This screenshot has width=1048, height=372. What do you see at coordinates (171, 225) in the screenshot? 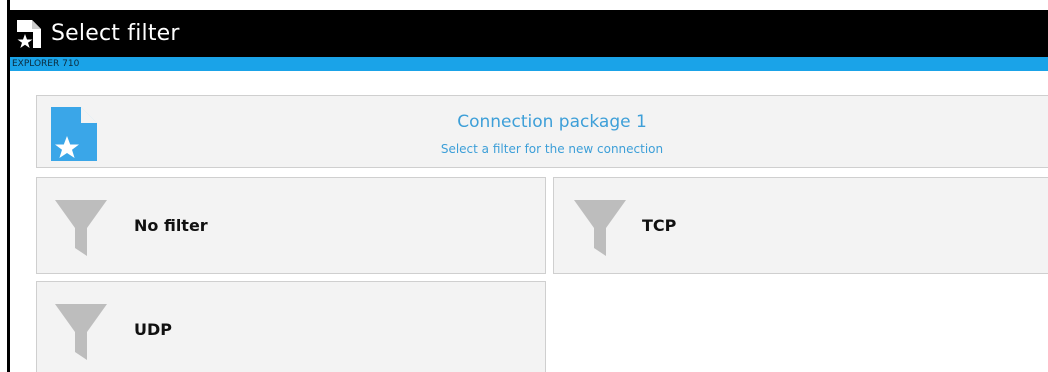
I see `filter-label: No filter` at bounding box center [171, 225].